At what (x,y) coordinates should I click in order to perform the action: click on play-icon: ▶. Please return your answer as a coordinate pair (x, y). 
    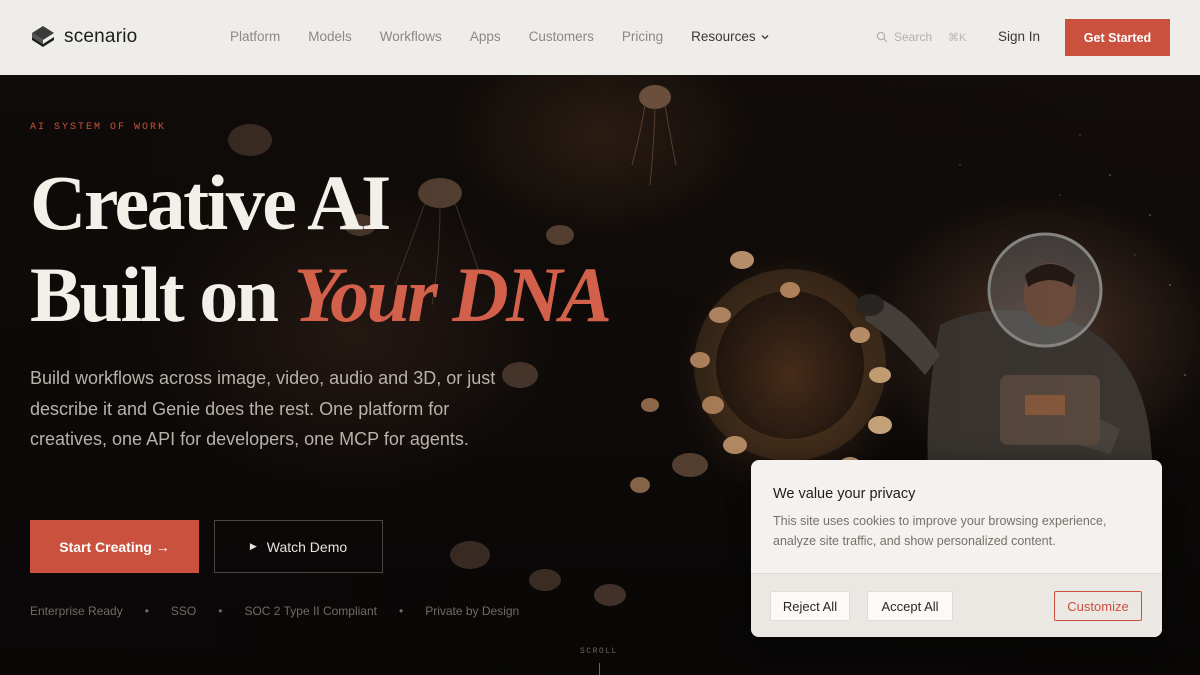
    Looking at the image, I should click on (253, 546).